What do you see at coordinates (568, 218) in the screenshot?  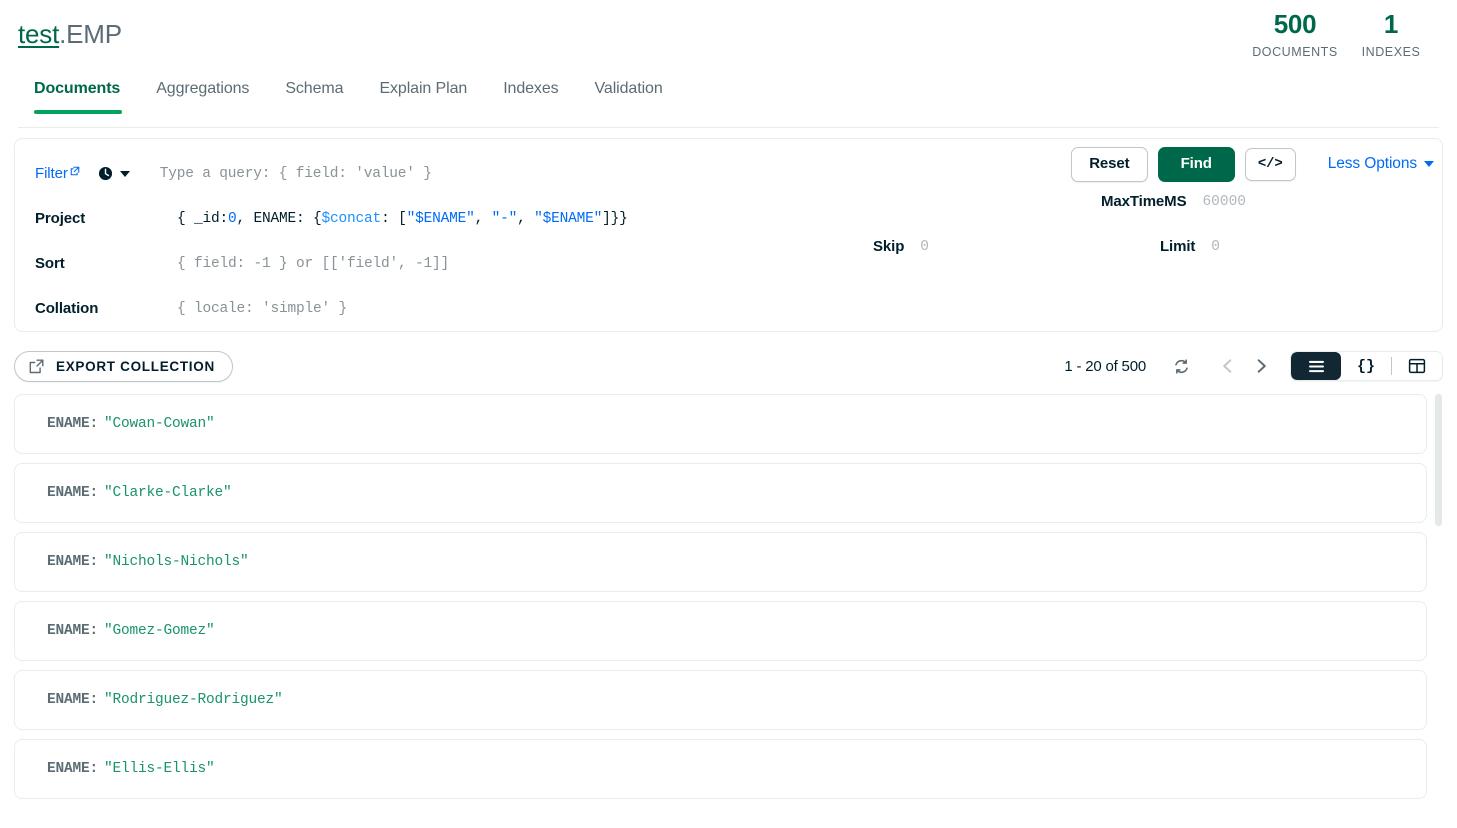 I see `project-token-str3: "$ENAME"` at bounding box center [568, 218].